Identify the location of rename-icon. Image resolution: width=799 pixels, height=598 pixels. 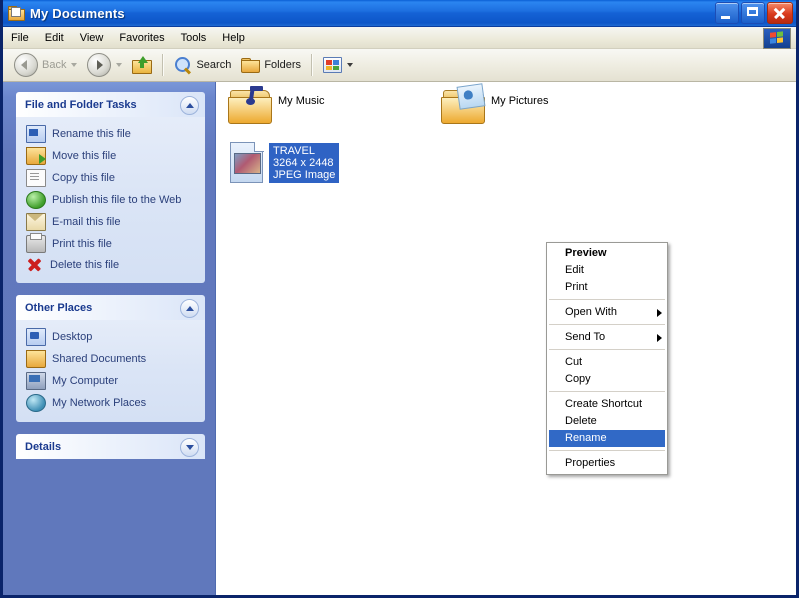
(36, 134).